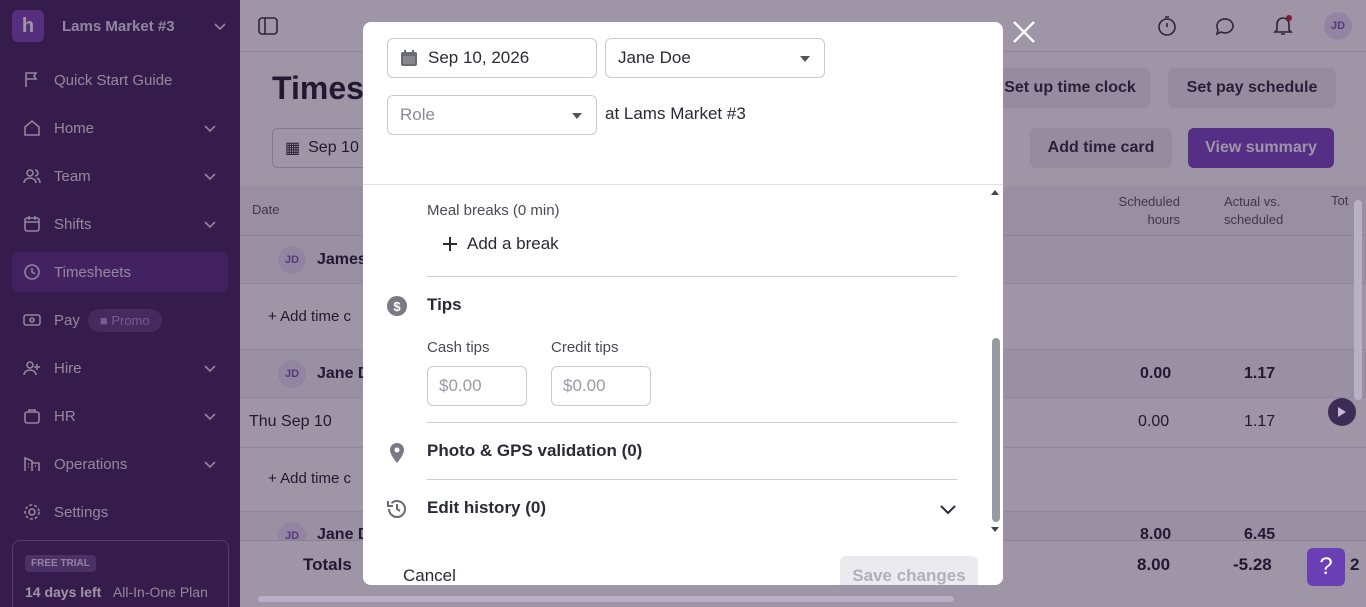 The height and width of the screenshot is (607, 1366). What do you see at coordinates (460, 385) in the screenshot?
I see `cash-tips-placeholder: $0.00` at bounding box center [460, 385].